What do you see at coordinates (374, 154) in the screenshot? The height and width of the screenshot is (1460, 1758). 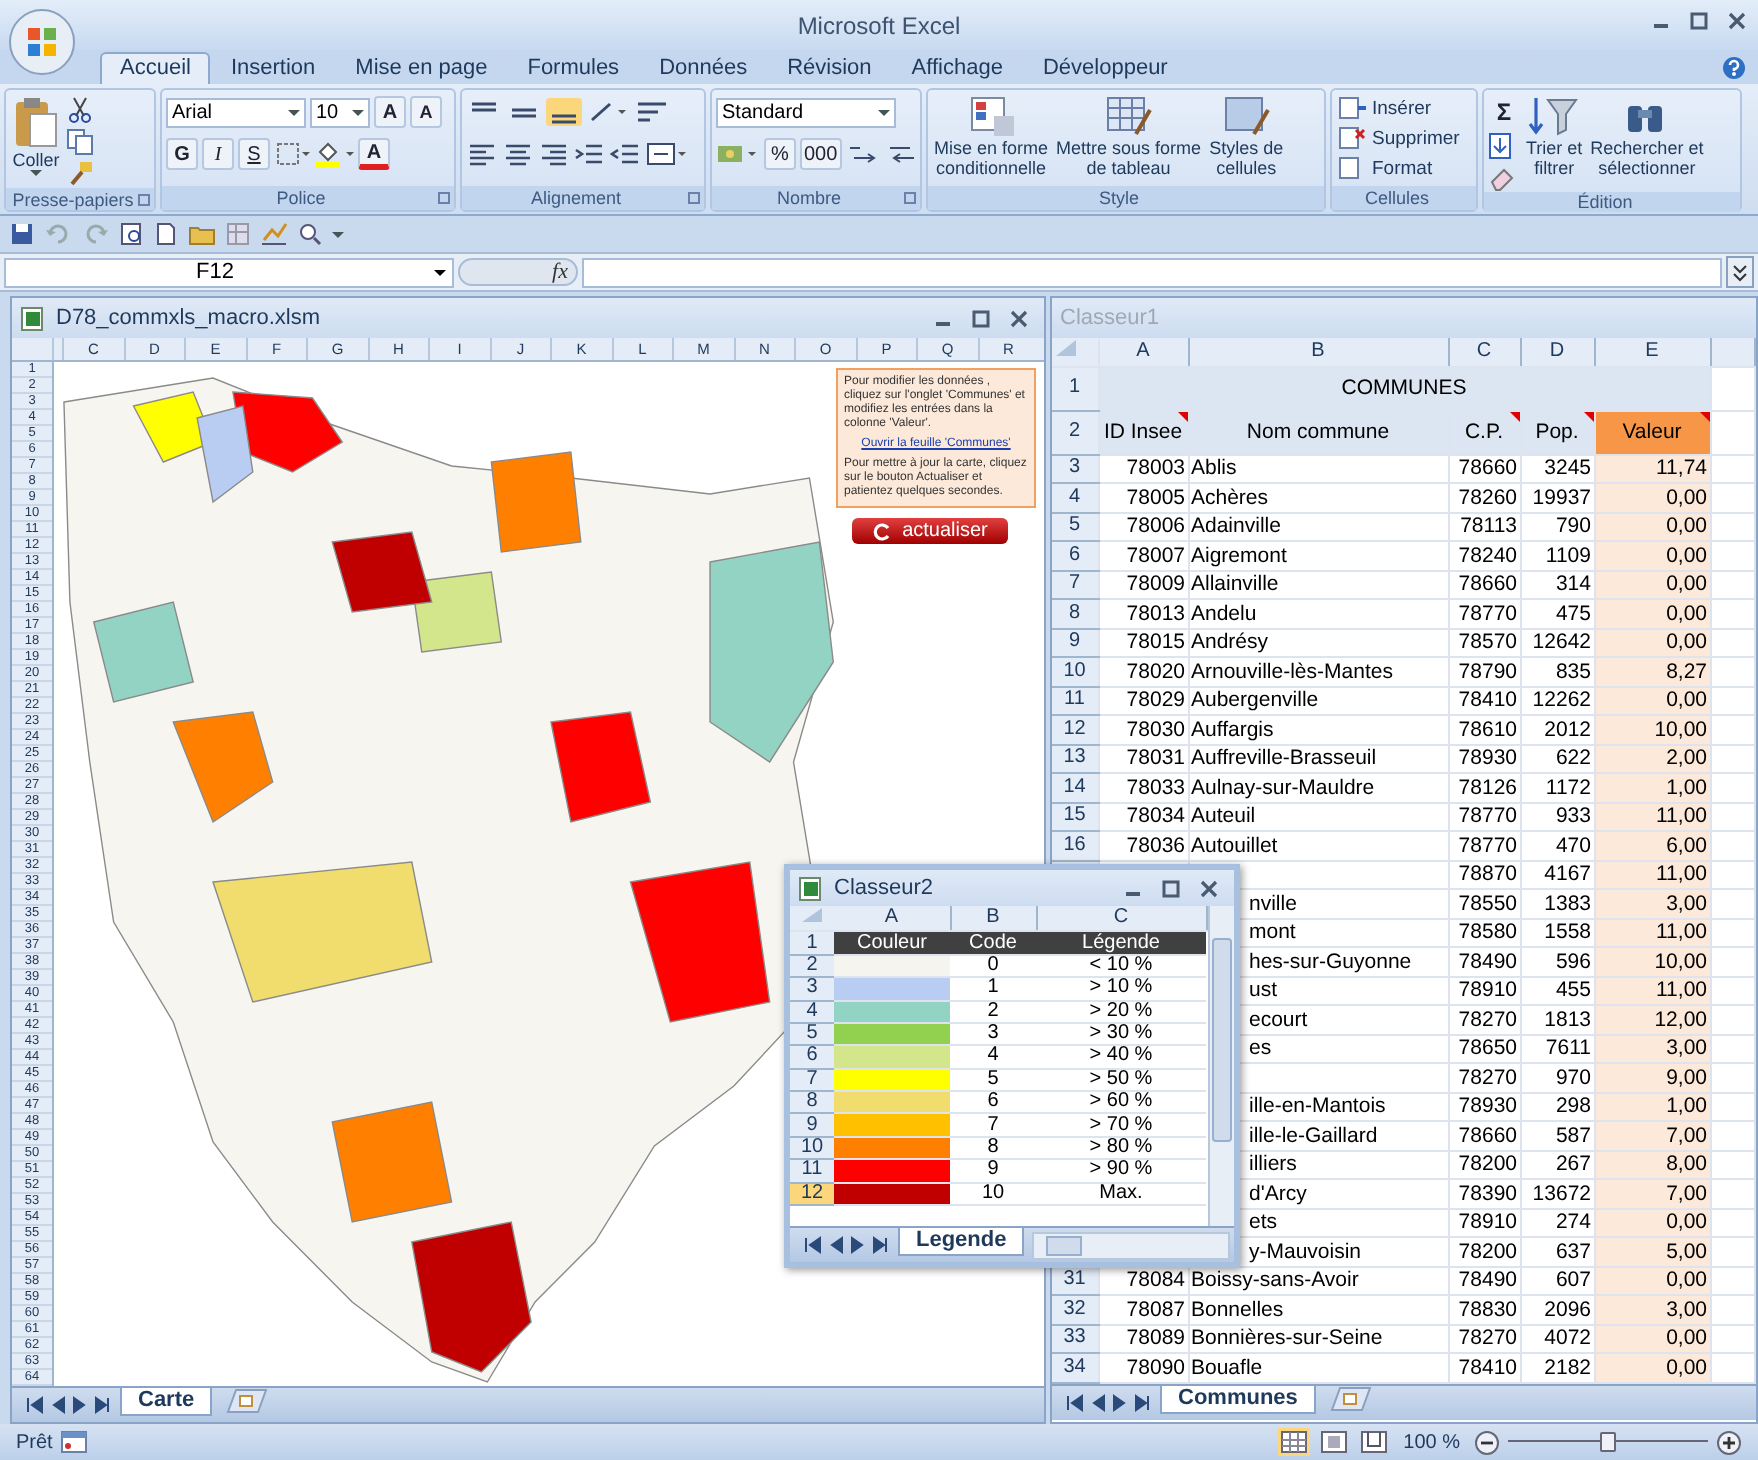 I see `font-color-button: A` at bounding box center [374, 154].